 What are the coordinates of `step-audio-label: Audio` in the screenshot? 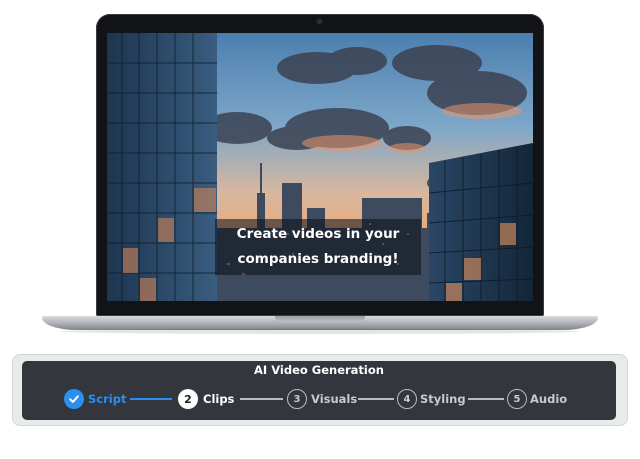 It's located at (548, 399).